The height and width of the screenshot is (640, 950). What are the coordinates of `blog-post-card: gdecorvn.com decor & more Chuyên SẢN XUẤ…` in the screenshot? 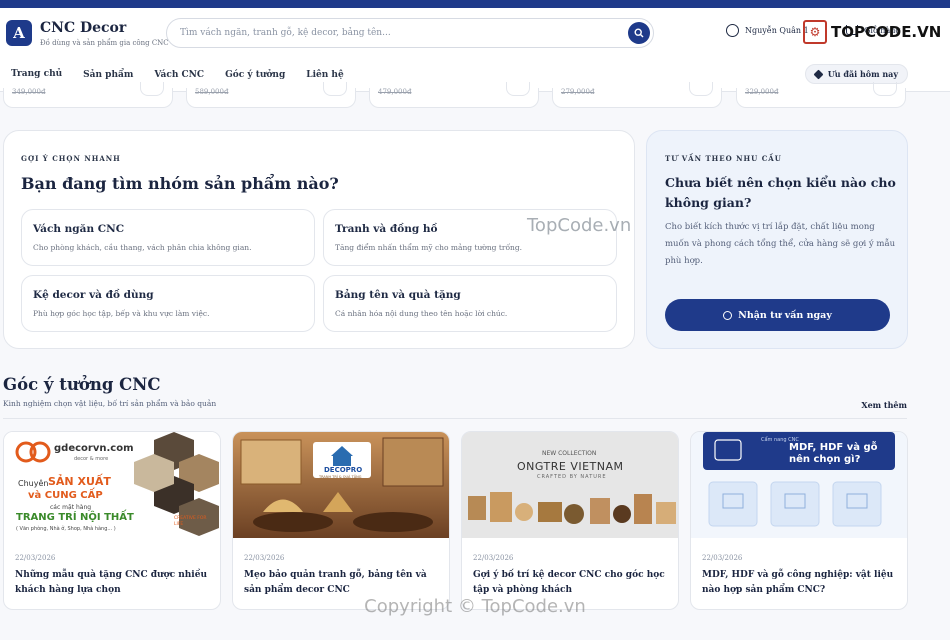 It's located at (112, 520).